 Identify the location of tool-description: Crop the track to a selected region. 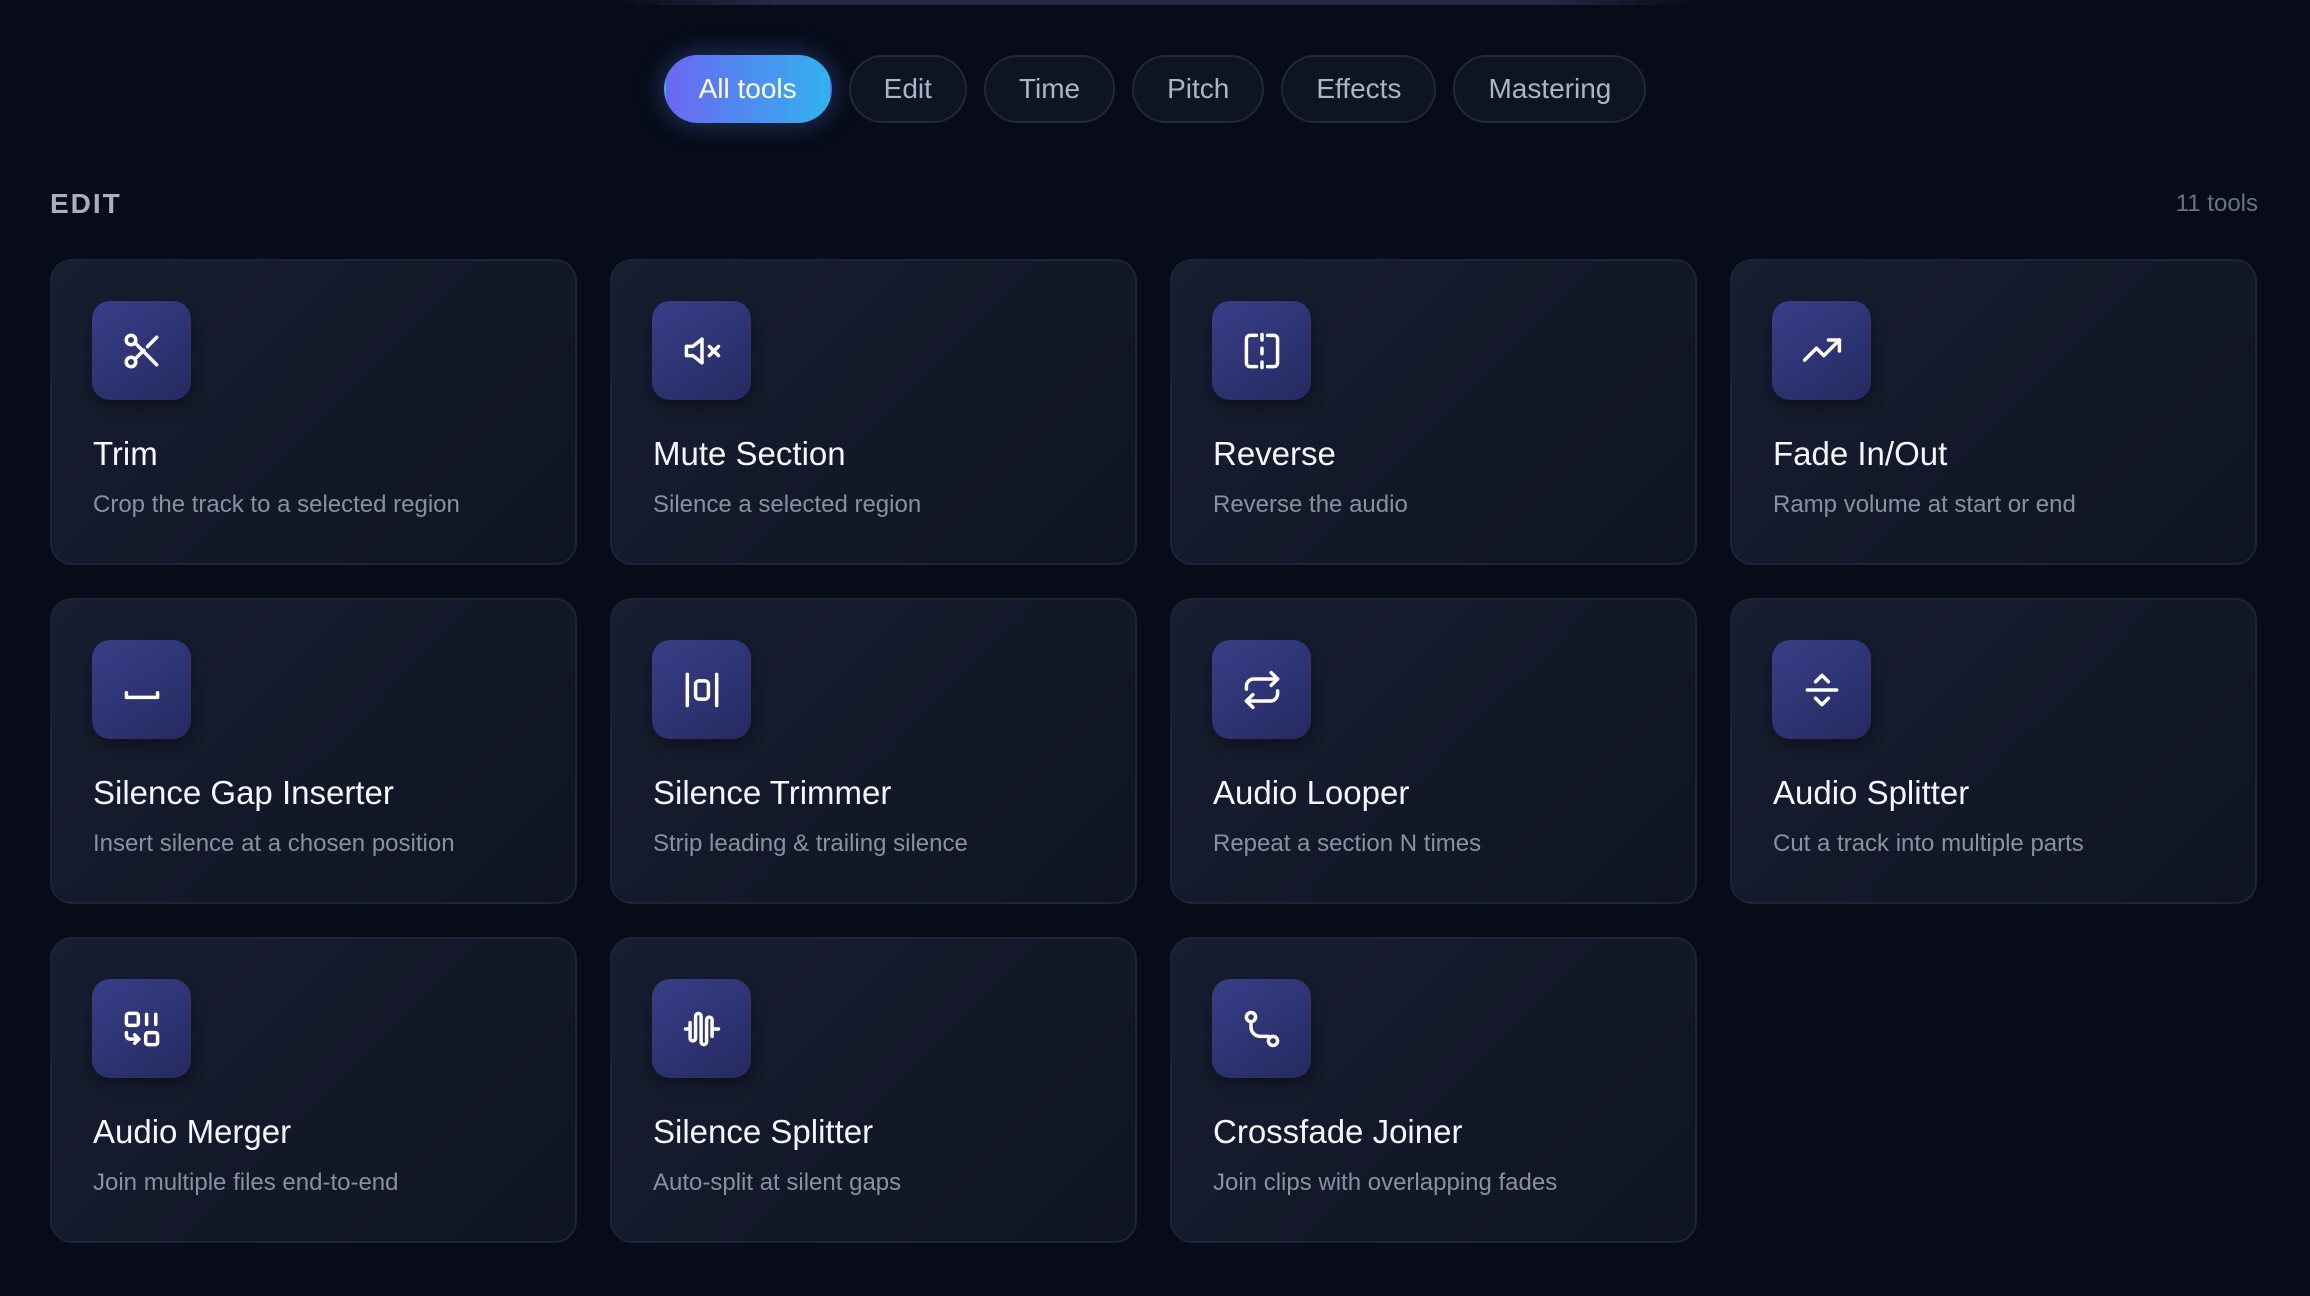
(276, 504).